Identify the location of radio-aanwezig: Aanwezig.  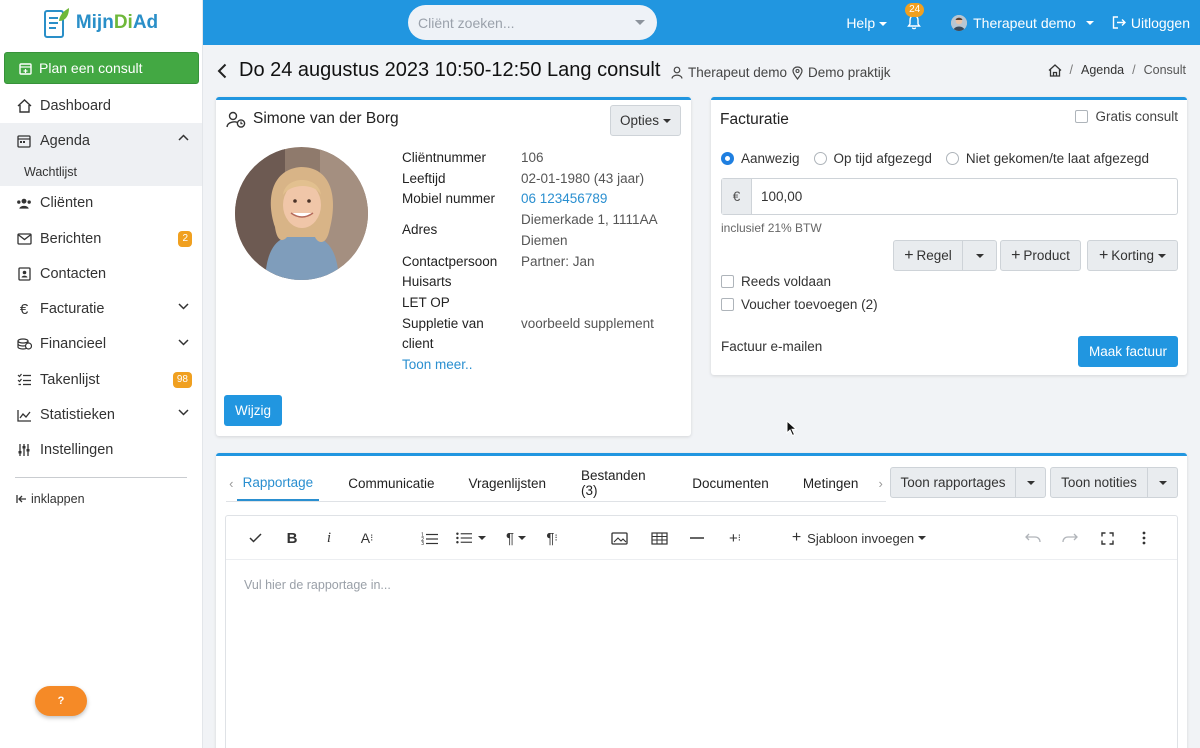
(760, 158).